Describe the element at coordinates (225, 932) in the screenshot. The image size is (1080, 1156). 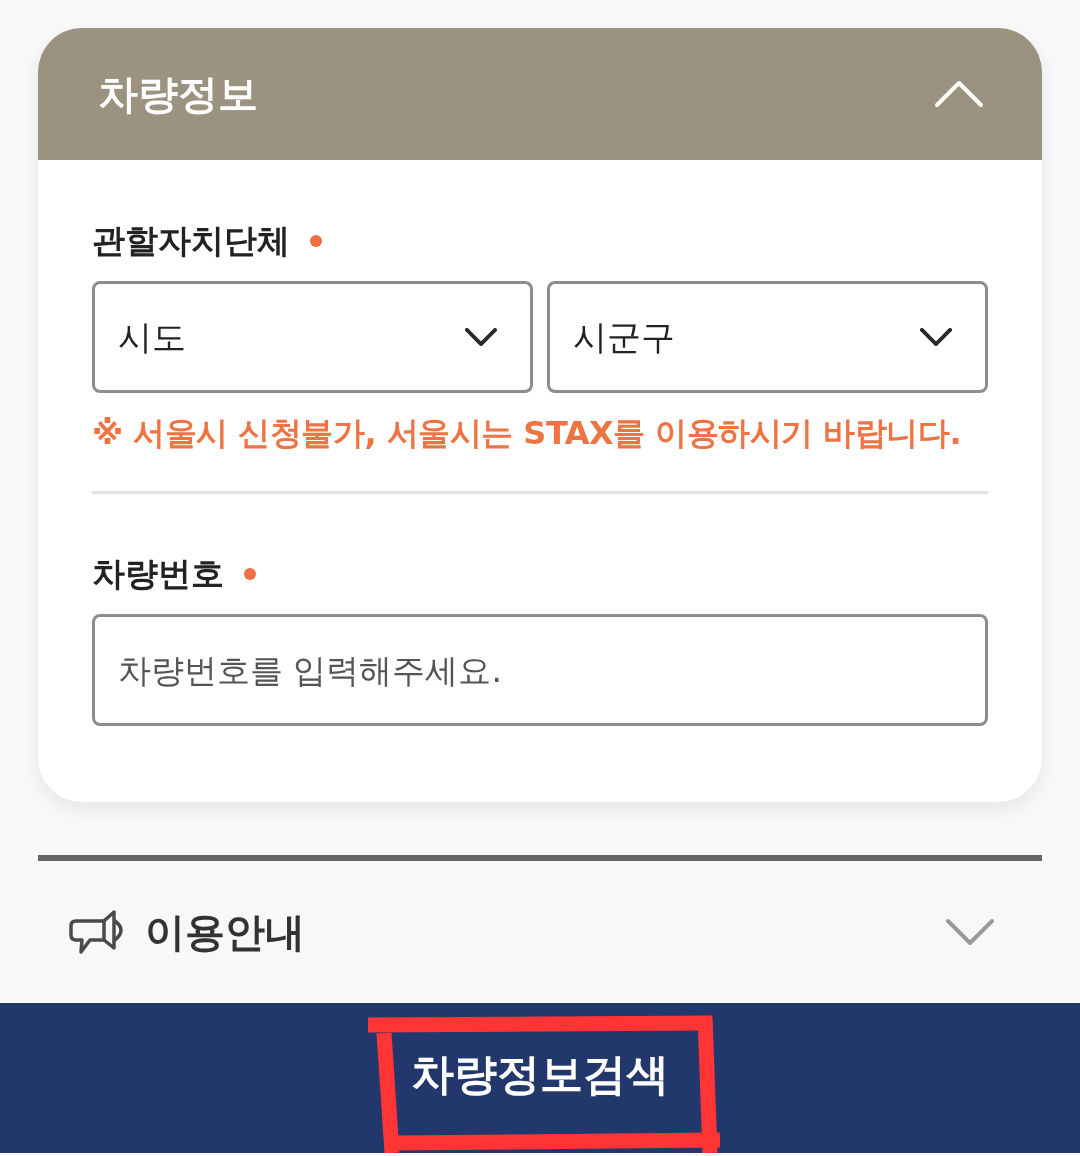
I see `section-title: 이용안내` at that location.